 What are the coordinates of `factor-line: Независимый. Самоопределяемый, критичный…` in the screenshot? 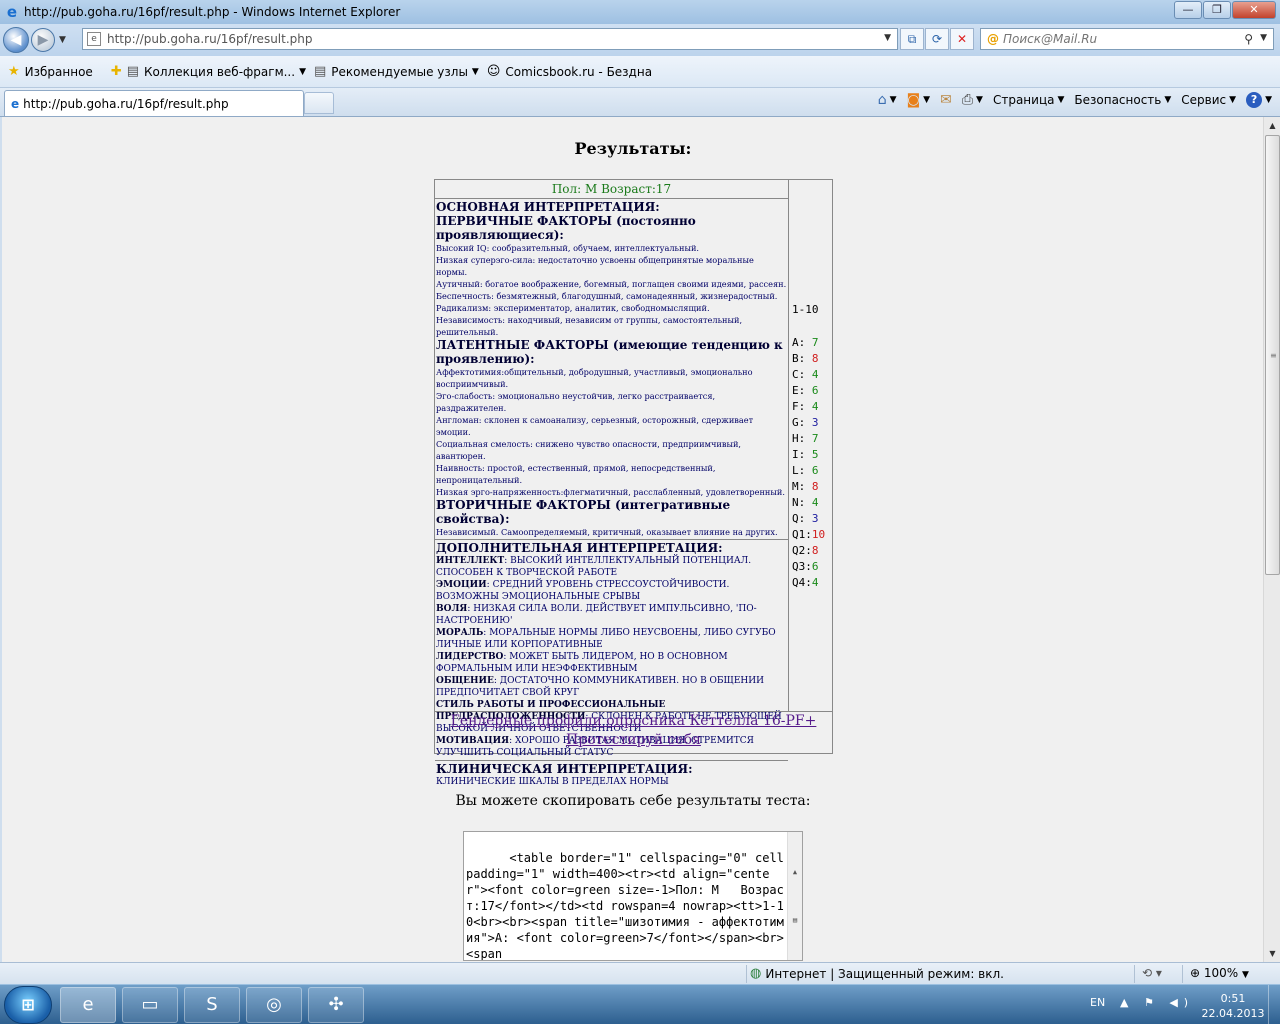 It's located at (607, 532).